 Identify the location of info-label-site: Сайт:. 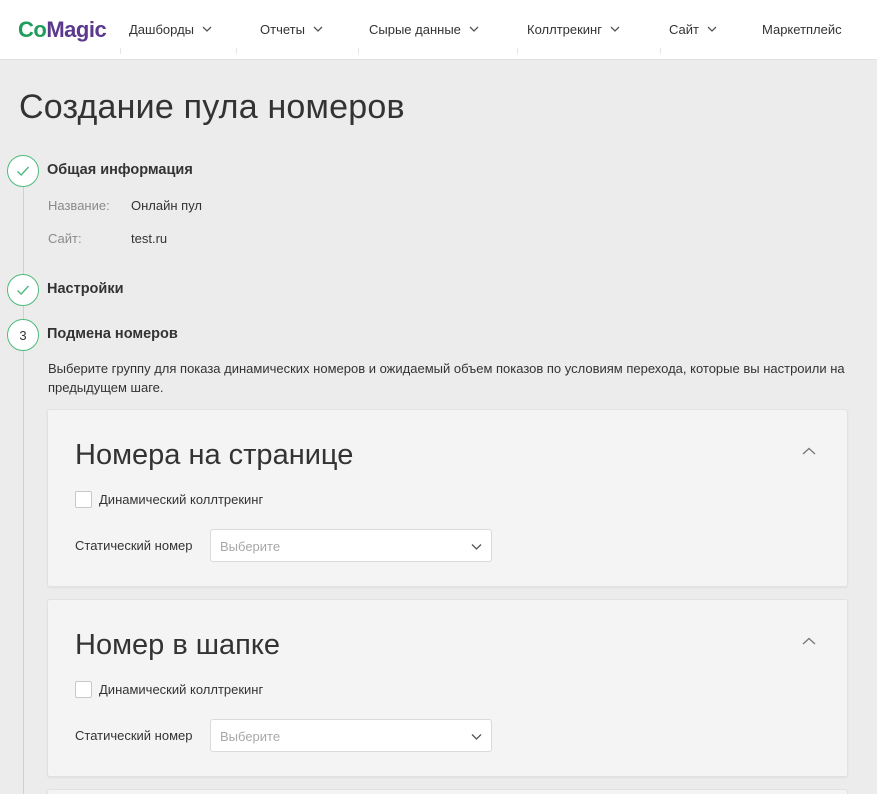
(65, 238).